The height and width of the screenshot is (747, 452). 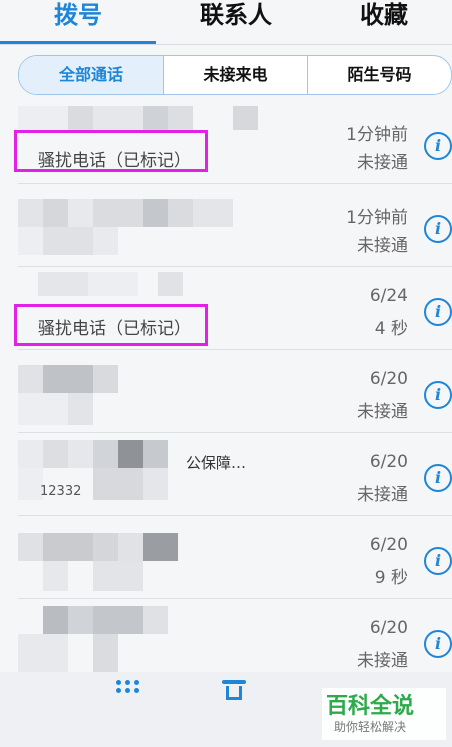 I want to click on filter-missed-calls: 未接来电, so click(x=235, y=75).